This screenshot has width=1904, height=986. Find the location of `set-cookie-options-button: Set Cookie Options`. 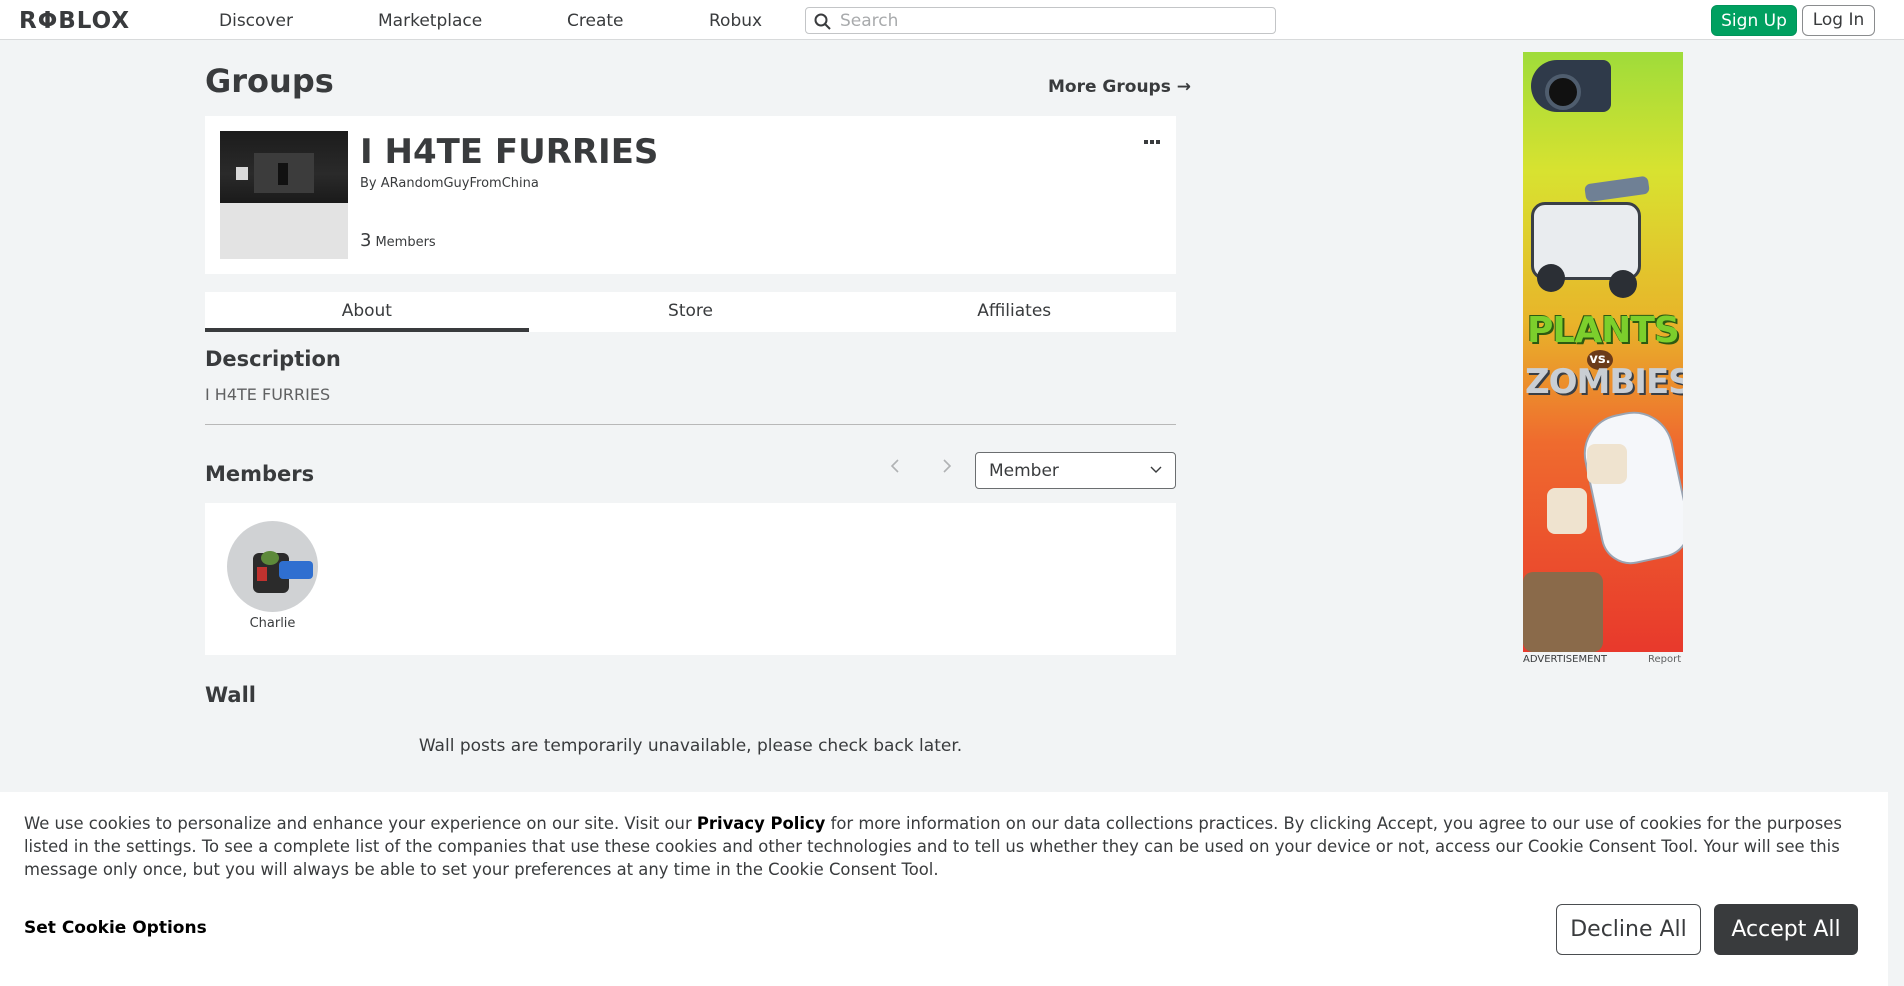

set-cookie-options-button: Set Cookie Options is located at coordinates (115, 928).